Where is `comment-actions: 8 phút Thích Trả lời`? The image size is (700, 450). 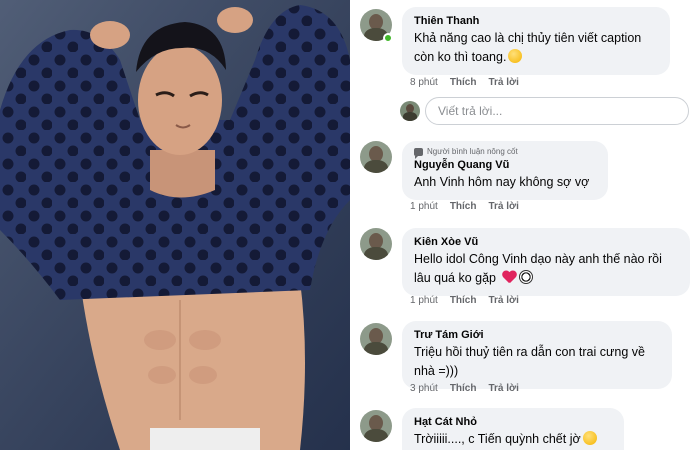
comment-actions: 8 phút Thích Trả lời is located at coordinates (470, 82).